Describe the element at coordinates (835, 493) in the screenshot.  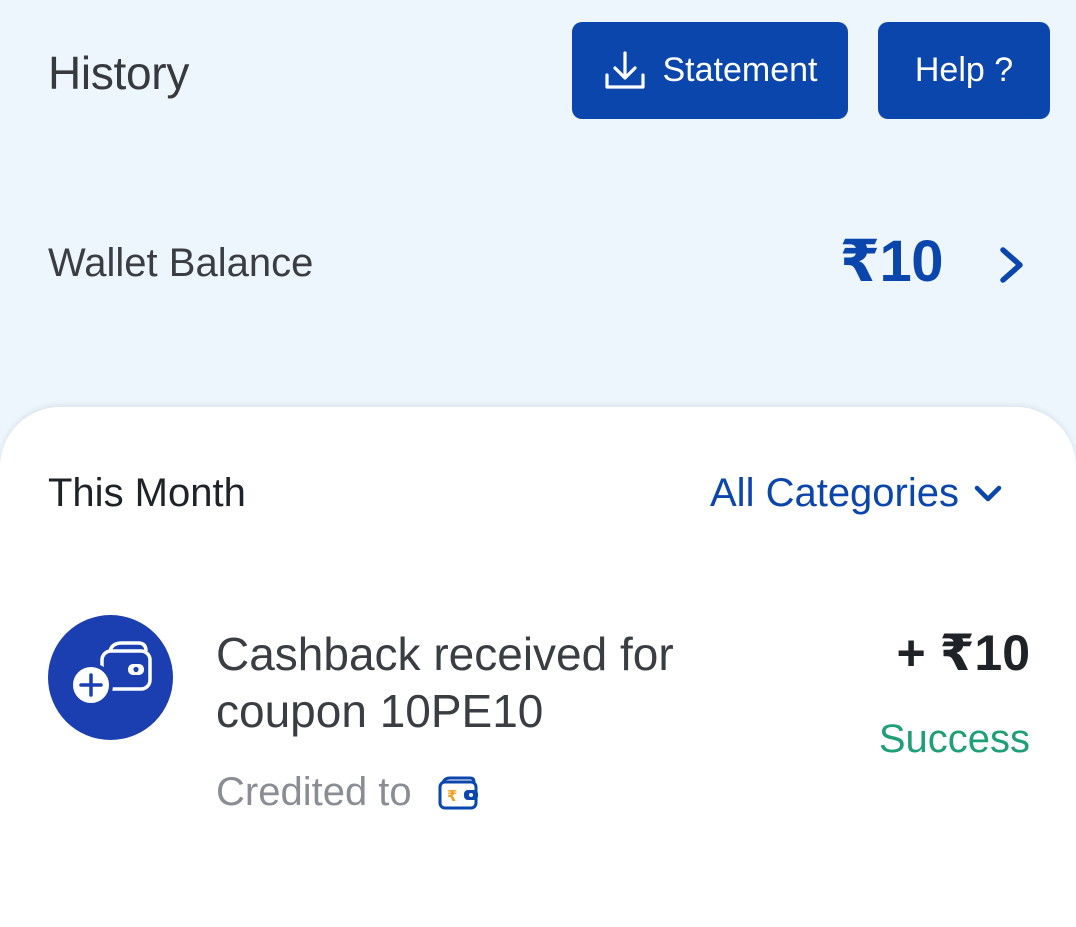
I see `category-filter-label: All Categories` at that location.